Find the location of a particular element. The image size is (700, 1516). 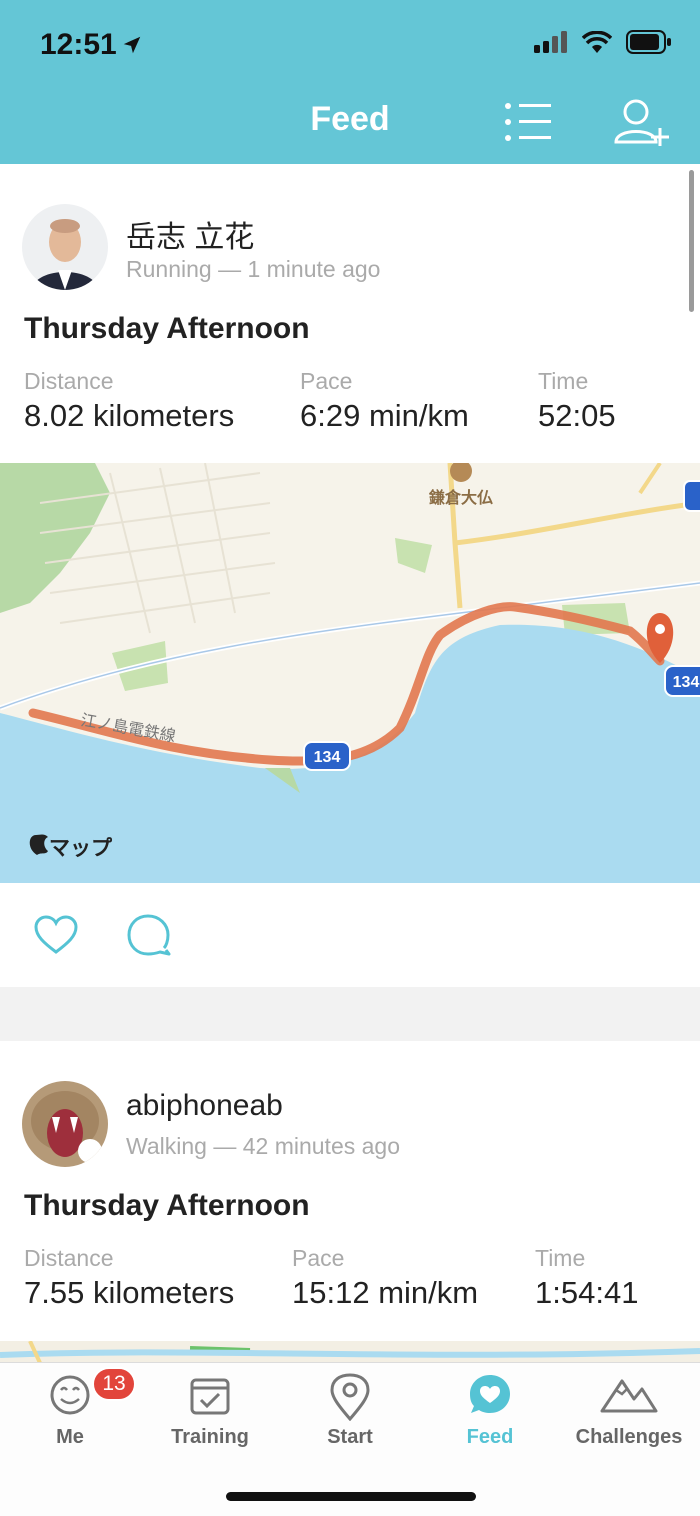

status-icons is located at coordinates (603, 42).